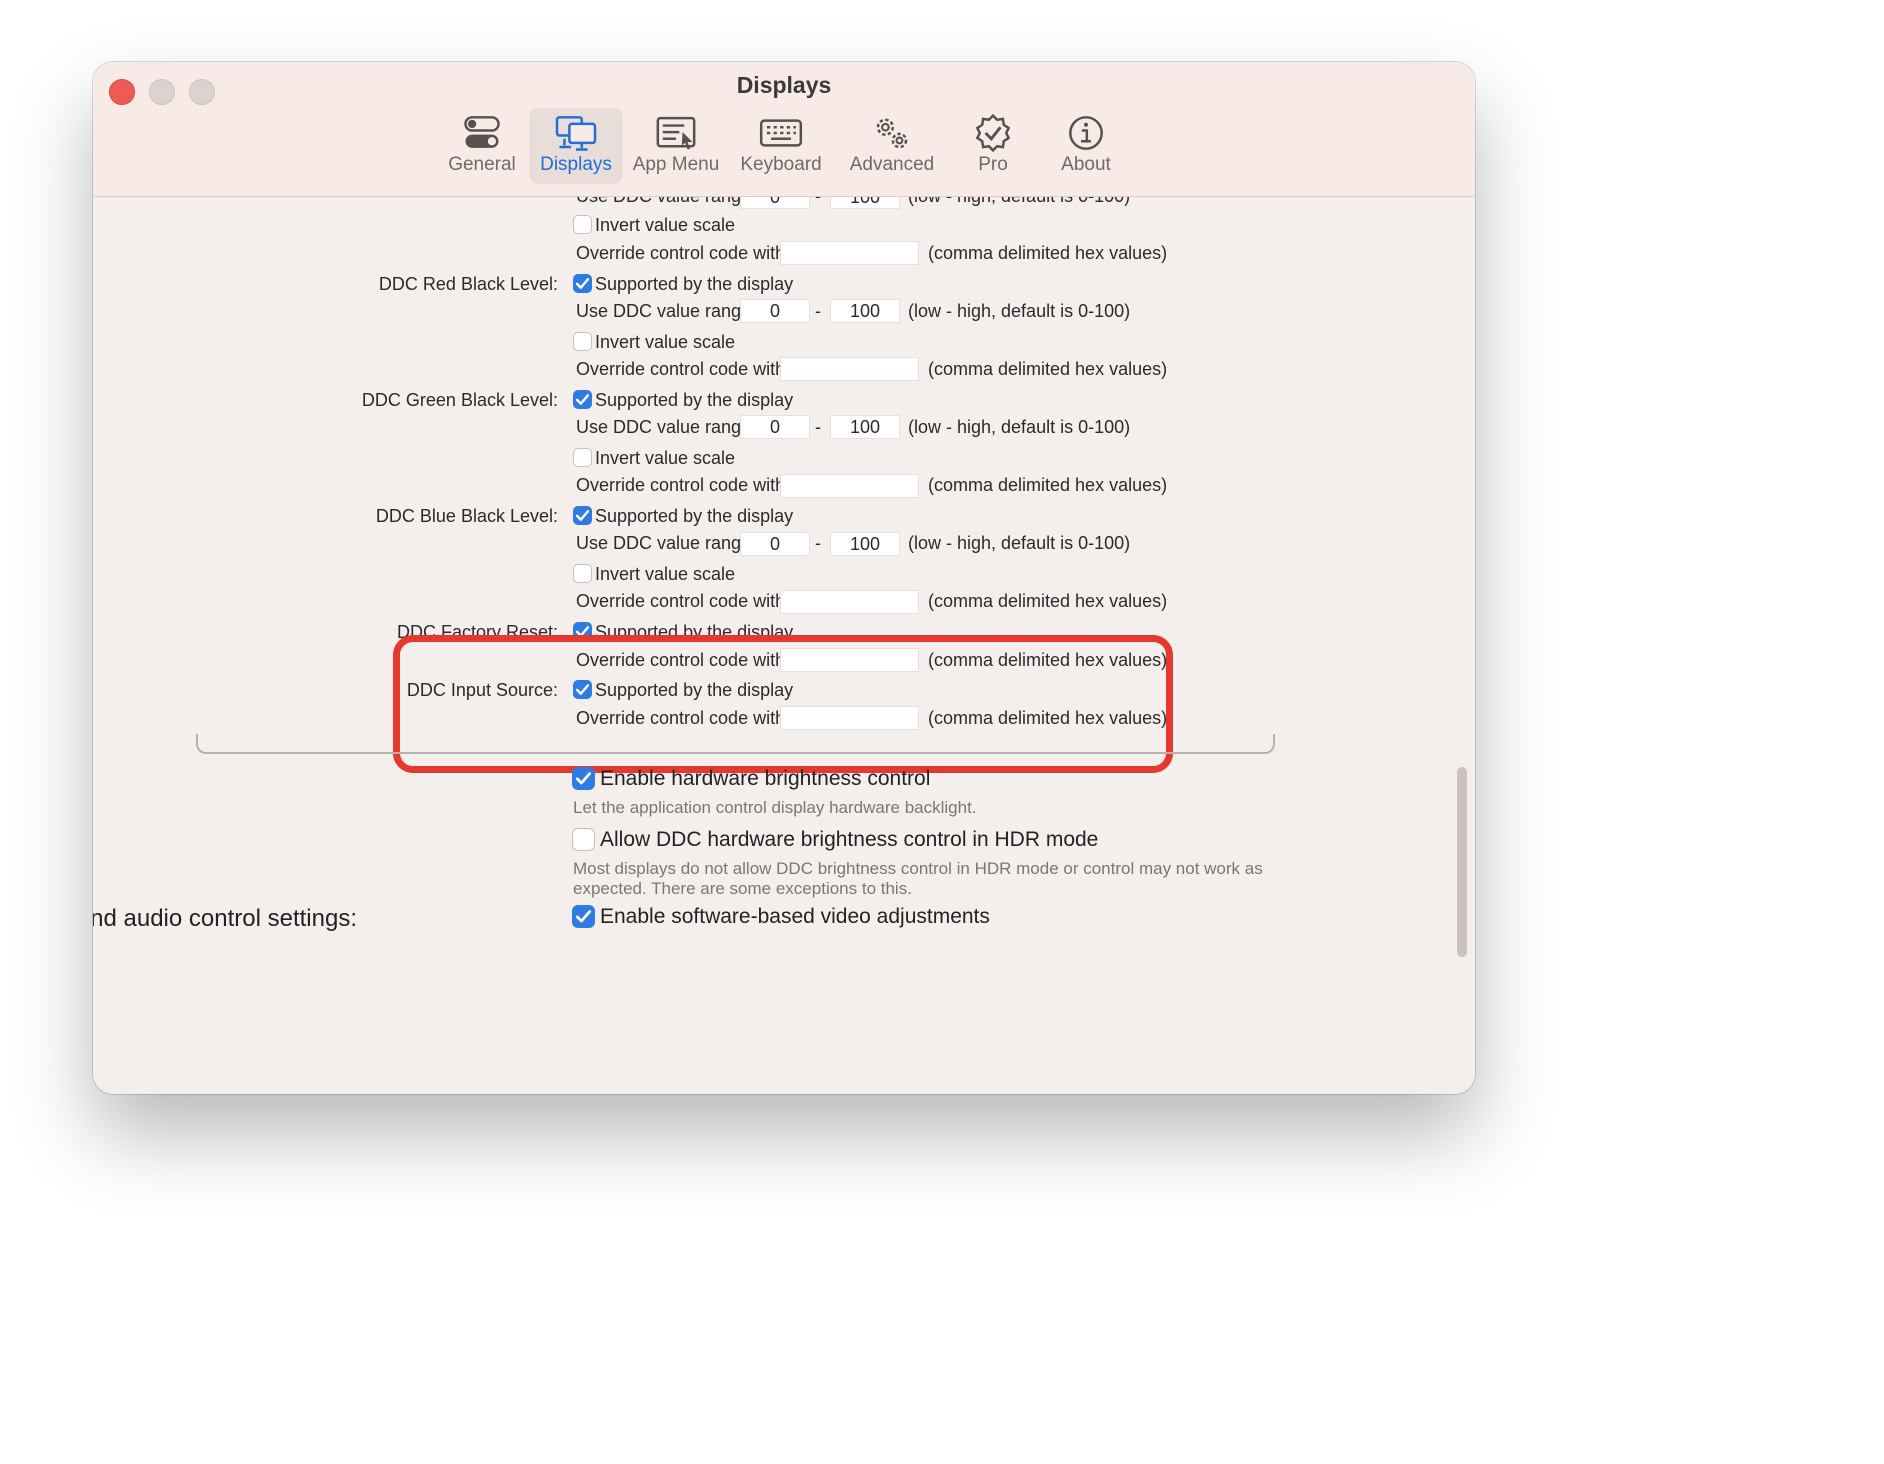  Describe the element at coordinates (576, 133) in the screenshot. I see `displays-icon` at that location.